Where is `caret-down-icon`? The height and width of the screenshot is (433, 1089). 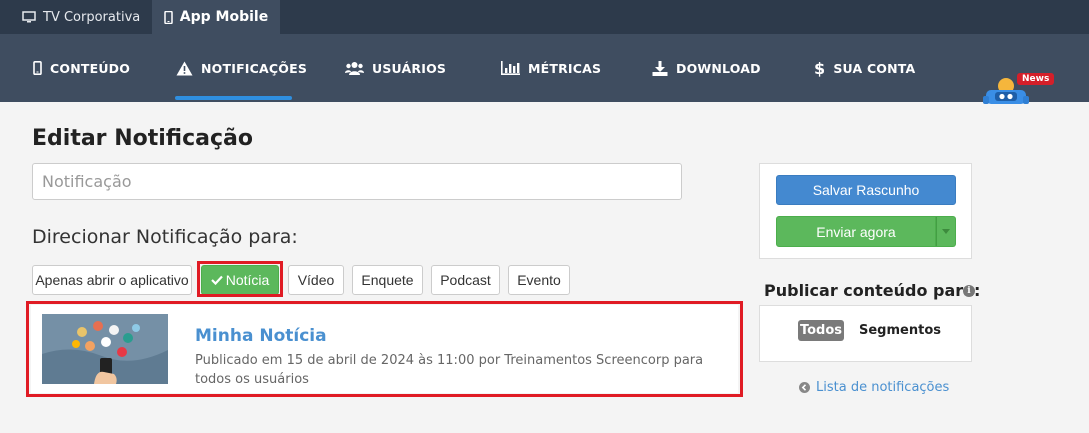
caret-down-icon is located at coordinates (946, 231).